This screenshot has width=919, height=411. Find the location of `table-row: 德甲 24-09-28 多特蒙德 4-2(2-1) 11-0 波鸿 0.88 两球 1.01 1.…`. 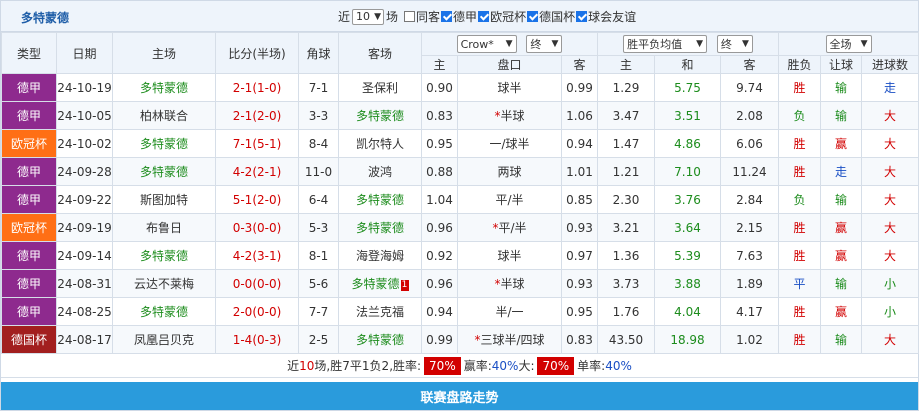

table-row: 德甲 24-09-28 多特蒙德 4-2(2-1) 11-0 波鸿 0.88 两球 1.01 1.… is located at coordinates (460, 171).